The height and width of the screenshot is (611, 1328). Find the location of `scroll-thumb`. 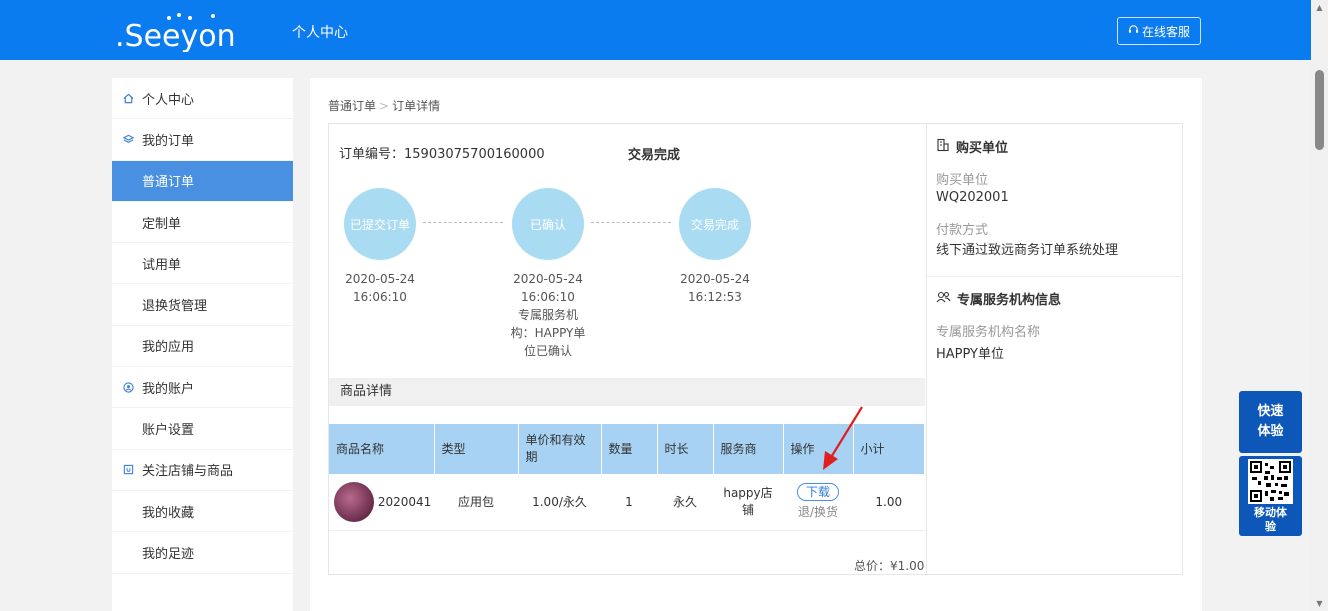

scroll-thumb is located at coordinates (1319, 110).